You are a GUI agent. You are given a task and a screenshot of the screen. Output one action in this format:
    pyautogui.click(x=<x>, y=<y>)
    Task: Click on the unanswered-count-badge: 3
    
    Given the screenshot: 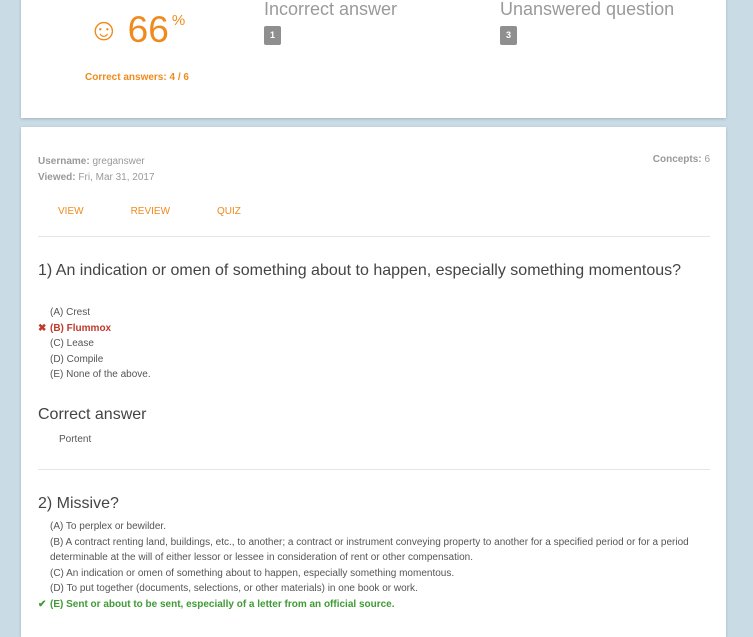 What is the action you would take?
    pyautogui.click(x=508, y=35)
    